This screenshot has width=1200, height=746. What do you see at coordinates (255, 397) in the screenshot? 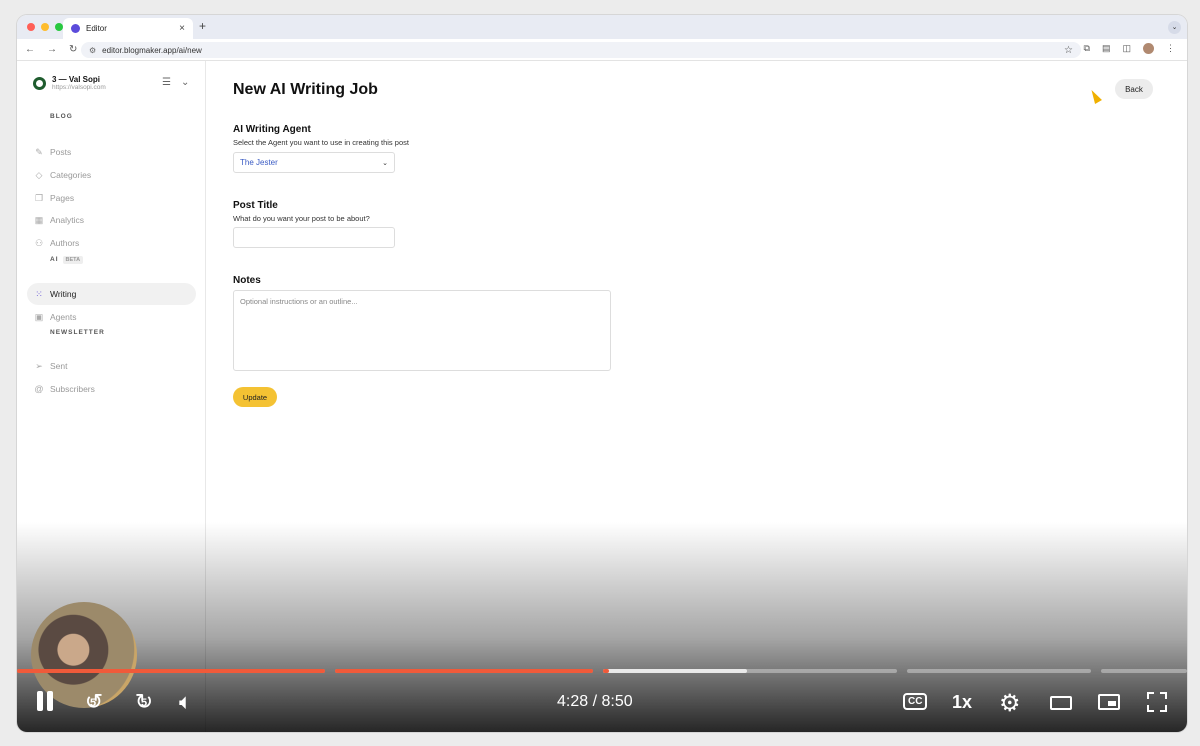
I see `update-button: Update` at bounding box center [255, 397].